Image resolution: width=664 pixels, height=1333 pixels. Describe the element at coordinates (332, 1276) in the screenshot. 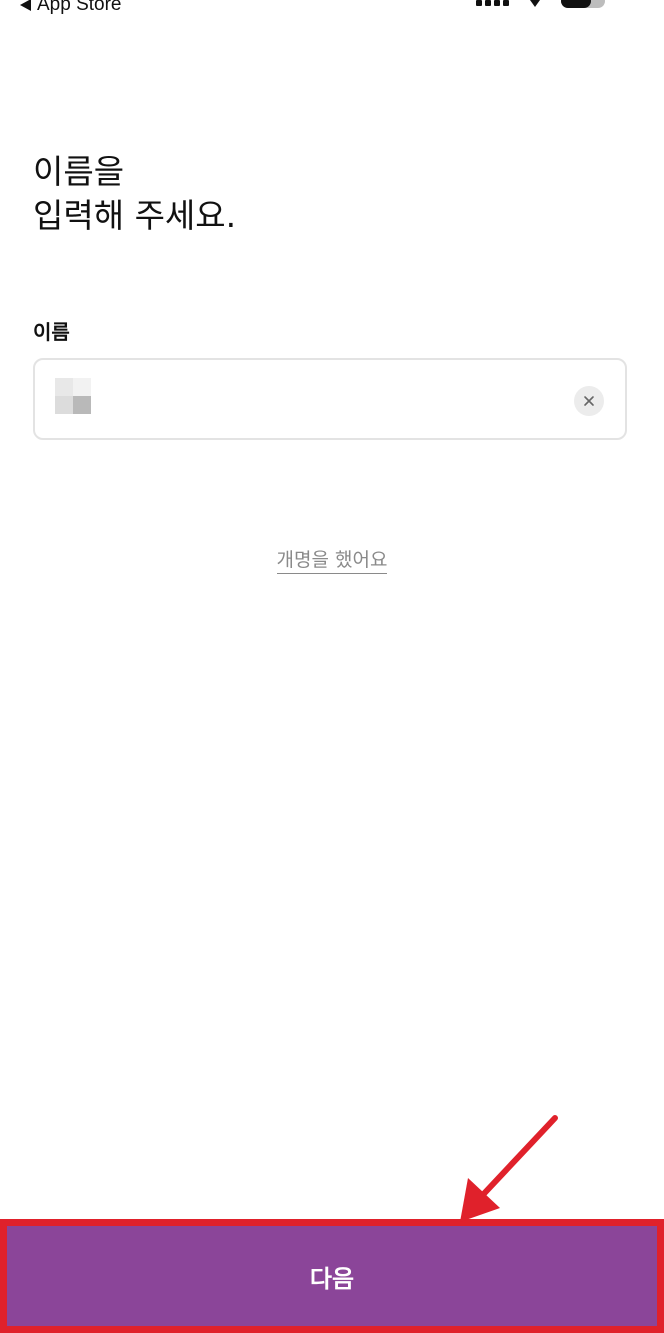

I see `next-button: 다음` at that location.